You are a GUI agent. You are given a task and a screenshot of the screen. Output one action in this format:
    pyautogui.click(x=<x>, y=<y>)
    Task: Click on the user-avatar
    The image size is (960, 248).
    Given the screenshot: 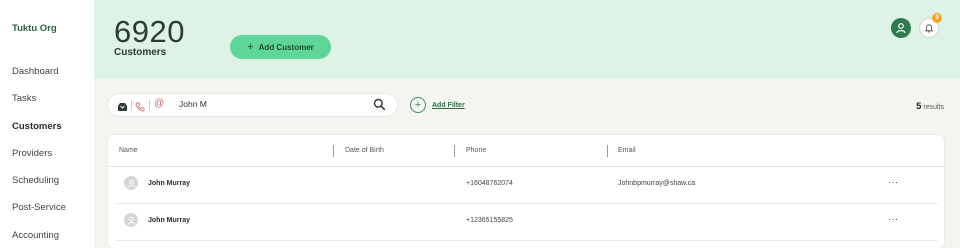 What is the action you would take?
    pyautogui.click(x=901, y=28)
    